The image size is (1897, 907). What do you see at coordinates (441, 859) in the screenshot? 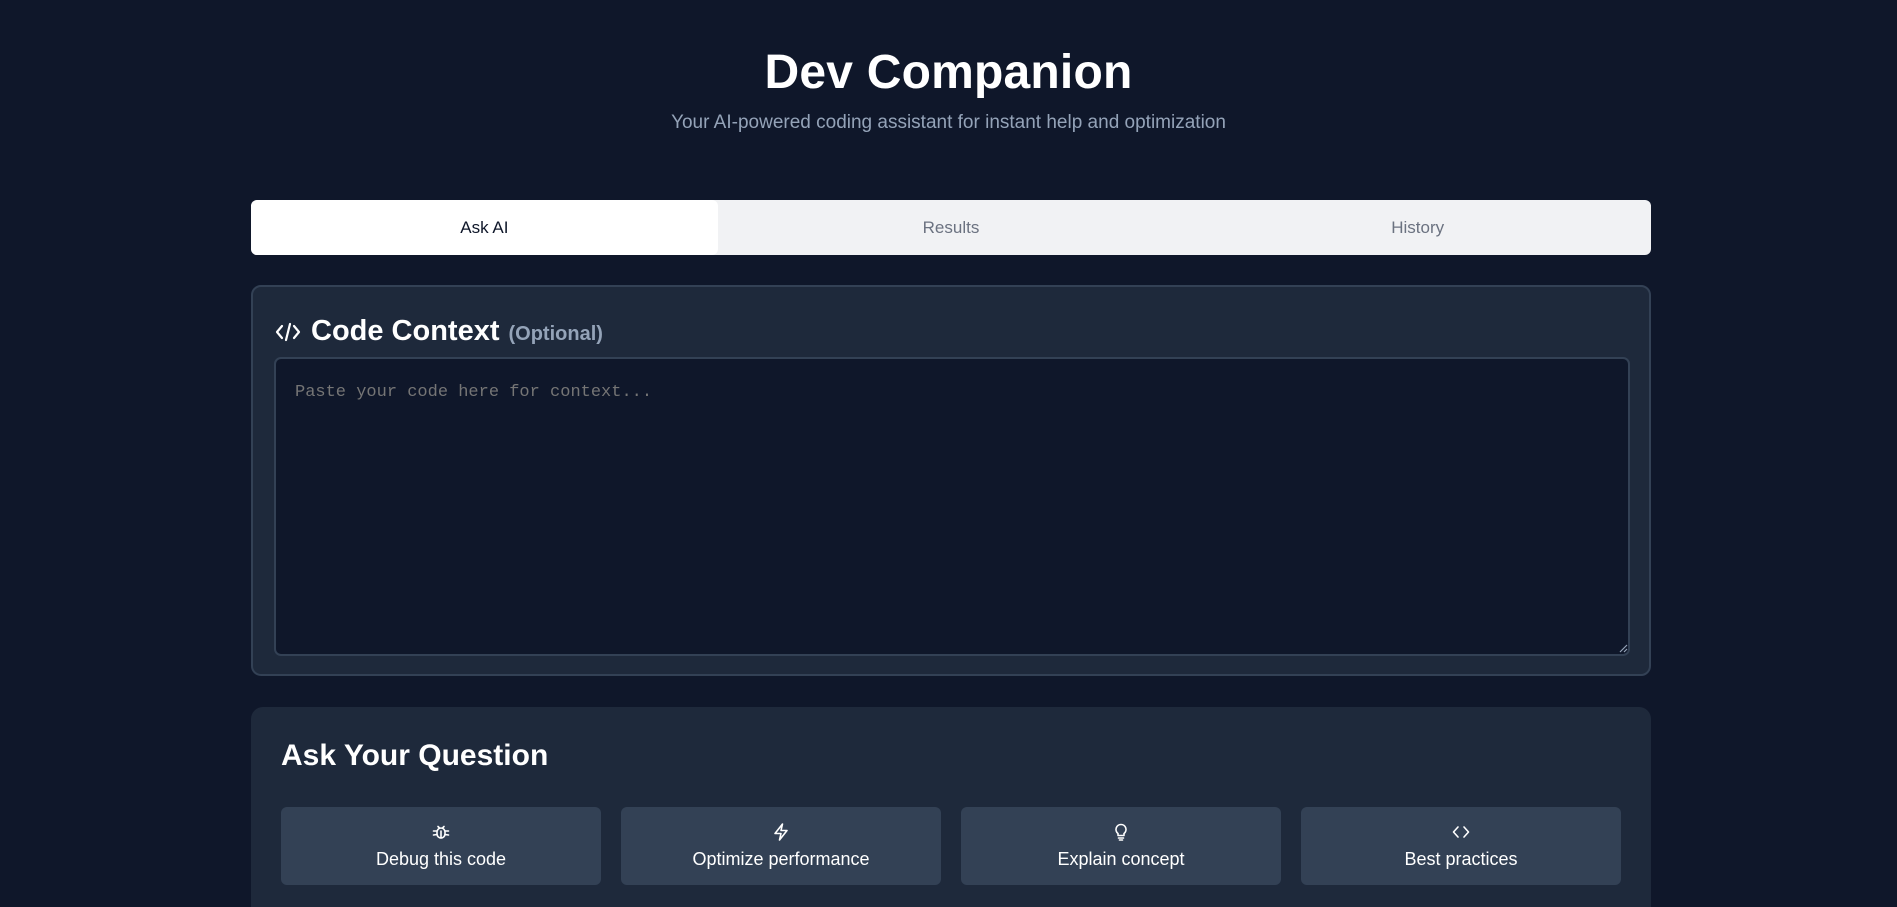
I see `quick-action-label: Debug this code` at bounding box center [441, 859].